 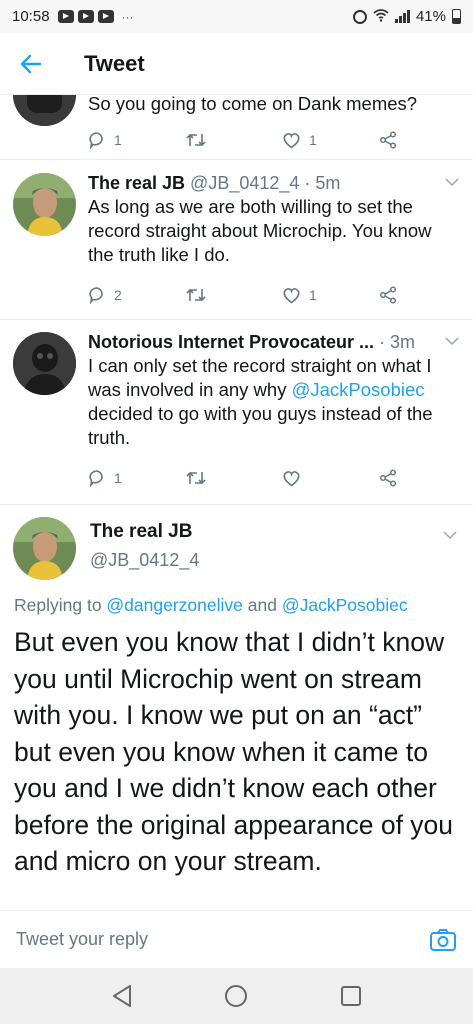 I want to click on more-notifications-icon: ···, so click(x=127, y=16).